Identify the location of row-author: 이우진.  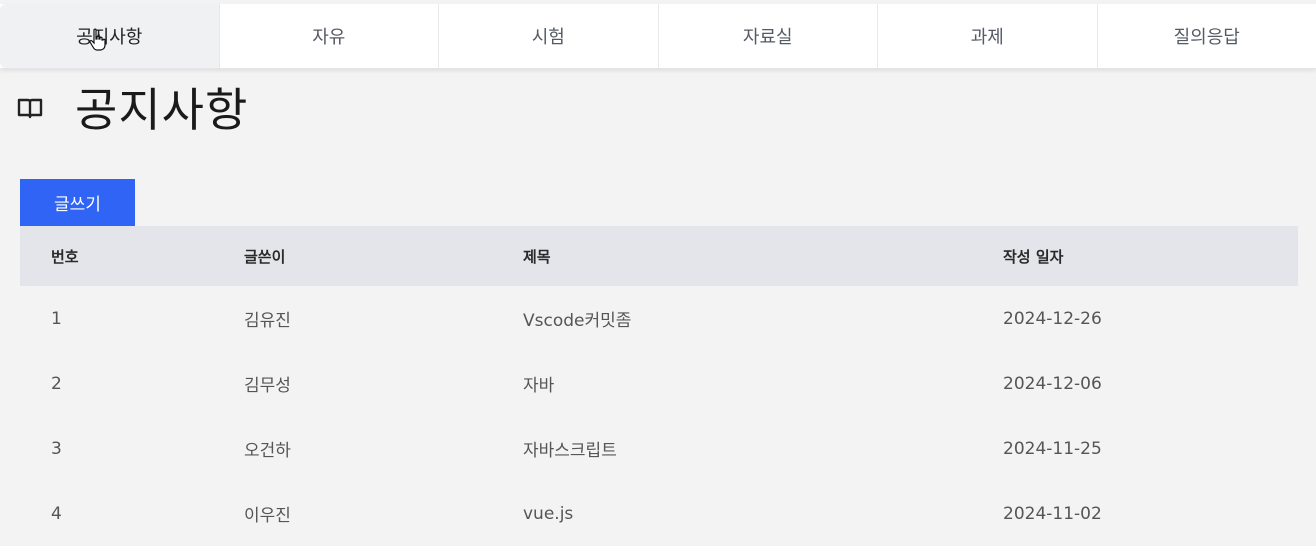
(267, 513).